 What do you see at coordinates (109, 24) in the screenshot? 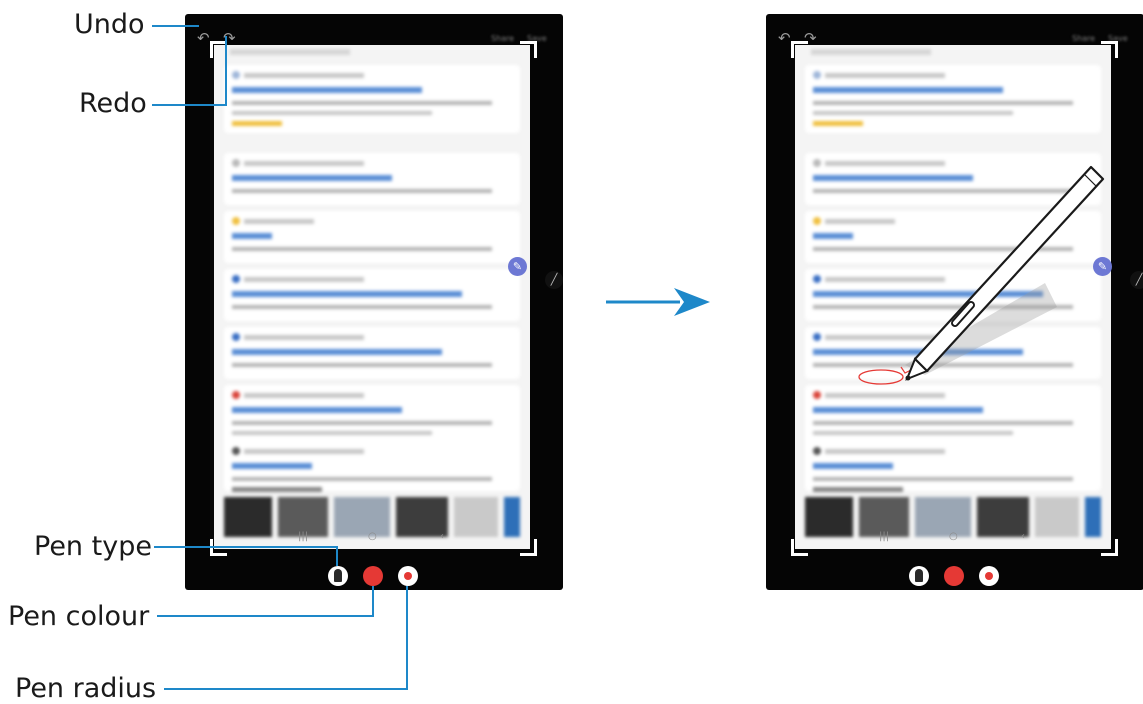
I see `callout-undo: Undo` at bounding box center [109, 24].